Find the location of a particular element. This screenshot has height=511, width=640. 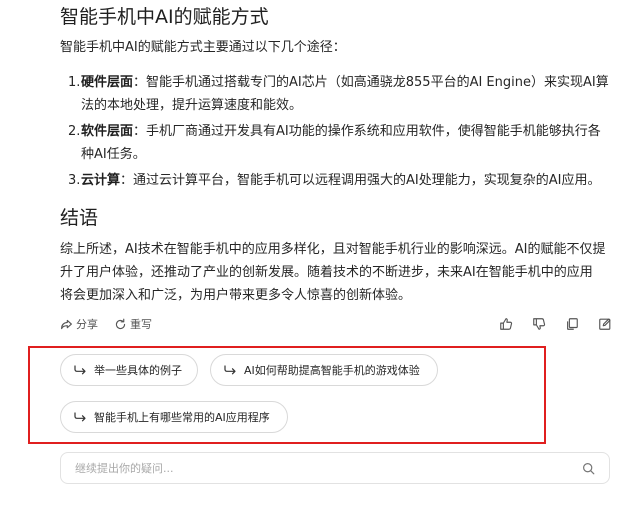

follow-up-input-box is located at coordinates (335, 468).